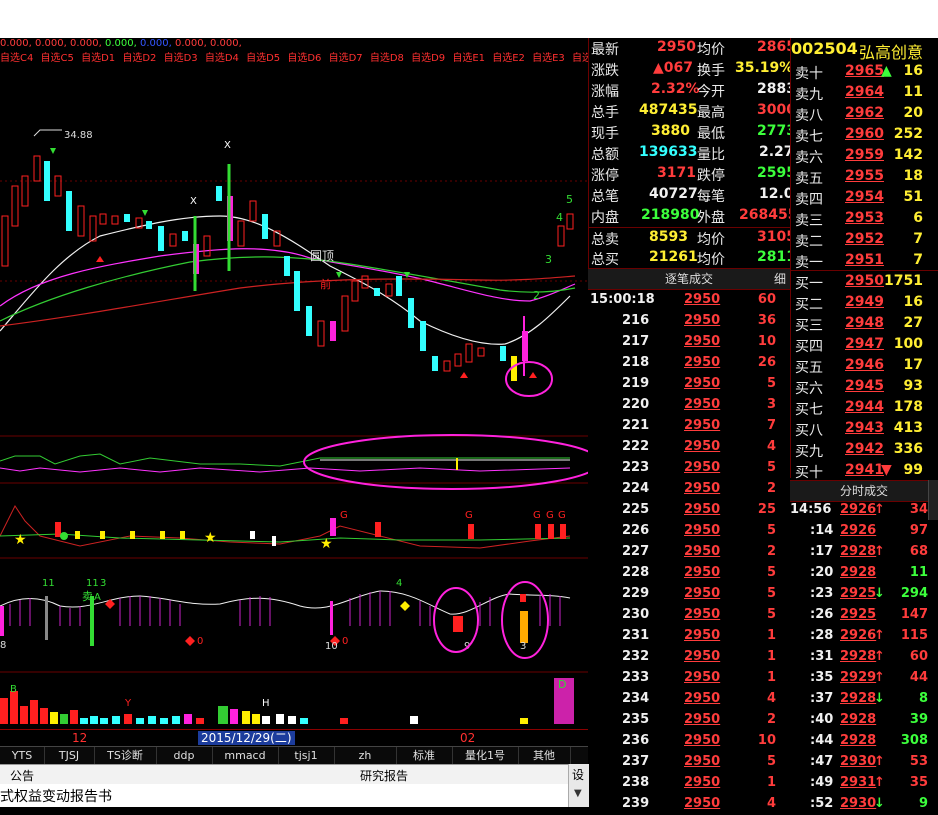 The width and height of the screenshot is (938, 815). What do you see at coordinates (57, 58) in the screenshot?
I see `tab-watchlist: 自选C5` at bounding box center [57, 58].